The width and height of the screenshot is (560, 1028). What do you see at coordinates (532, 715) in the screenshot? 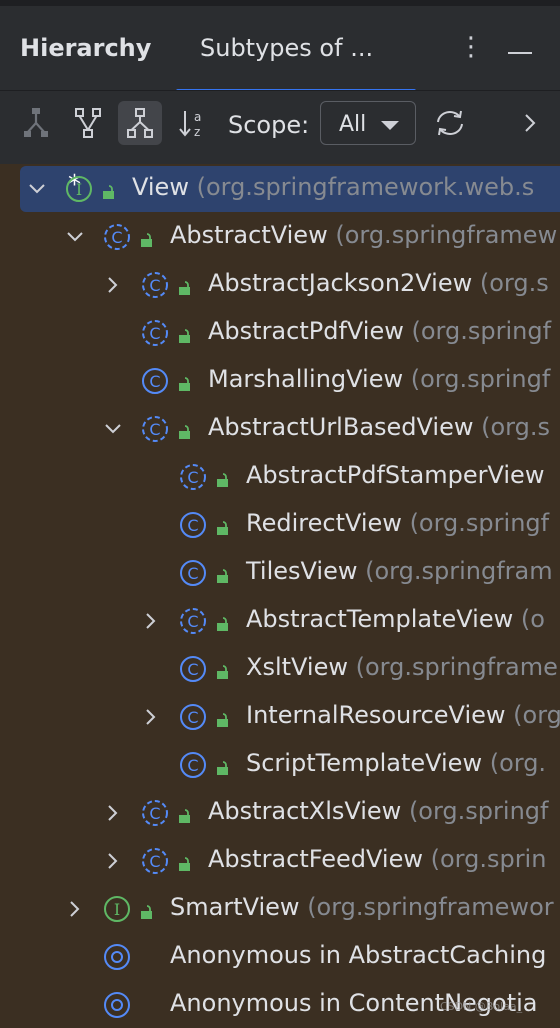
I see `package-name: (org` at bounding box center [532, 715].